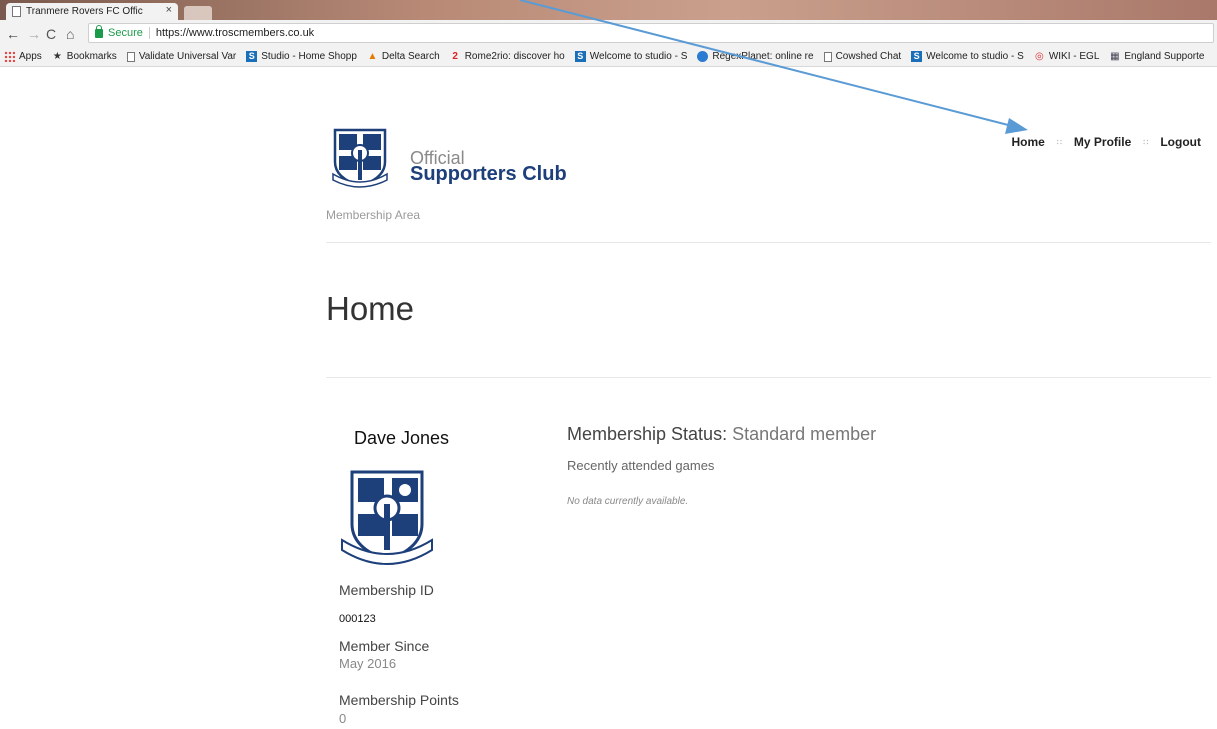  What do you see at coordinates (768, 377) in the screenshot?
I see `title-divider` at bounding box center [768, 377].